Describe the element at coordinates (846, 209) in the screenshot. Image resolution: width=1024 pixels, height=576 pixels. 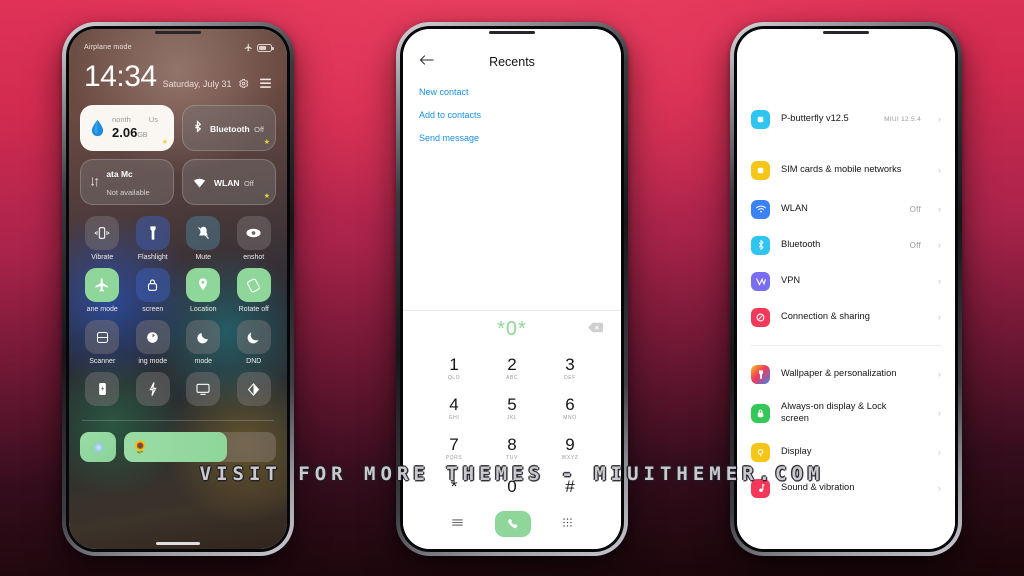
I see `settings-row-wlan: WLAN Off ›` at that location.